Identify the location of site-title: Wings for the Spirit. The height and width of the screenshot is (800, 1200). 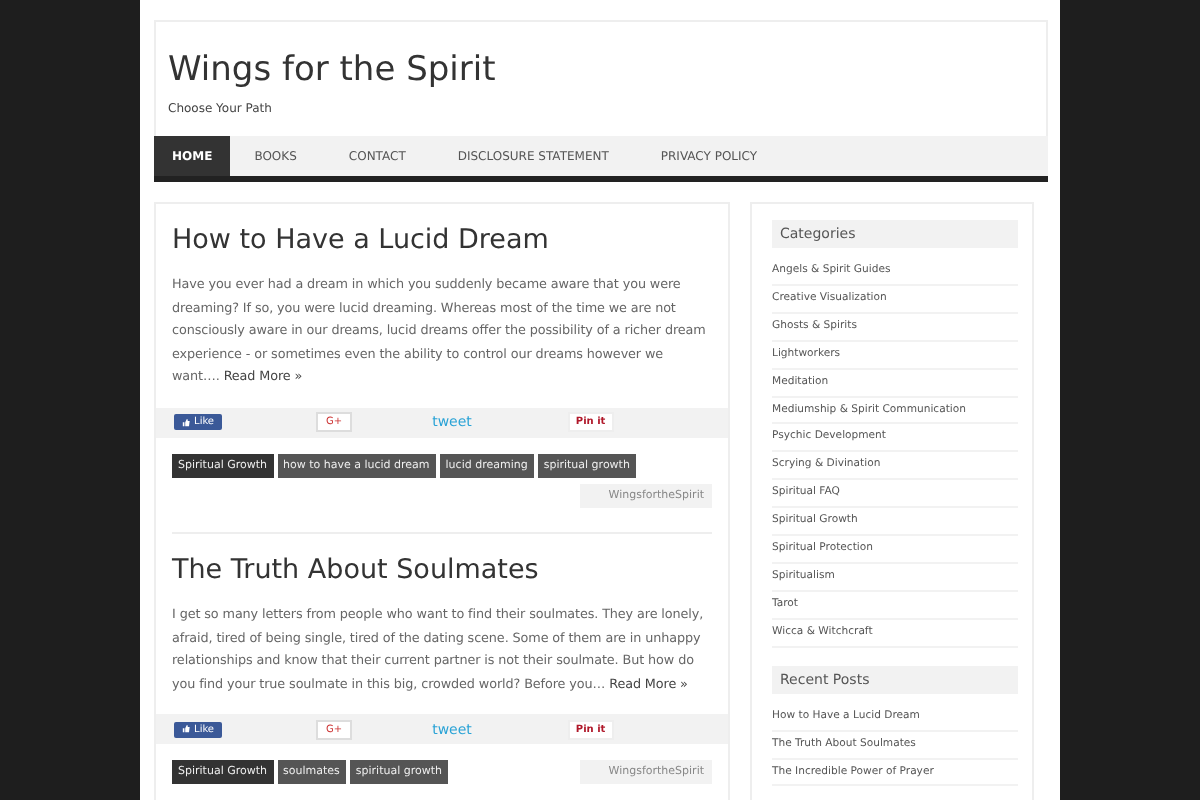
(601, 70).